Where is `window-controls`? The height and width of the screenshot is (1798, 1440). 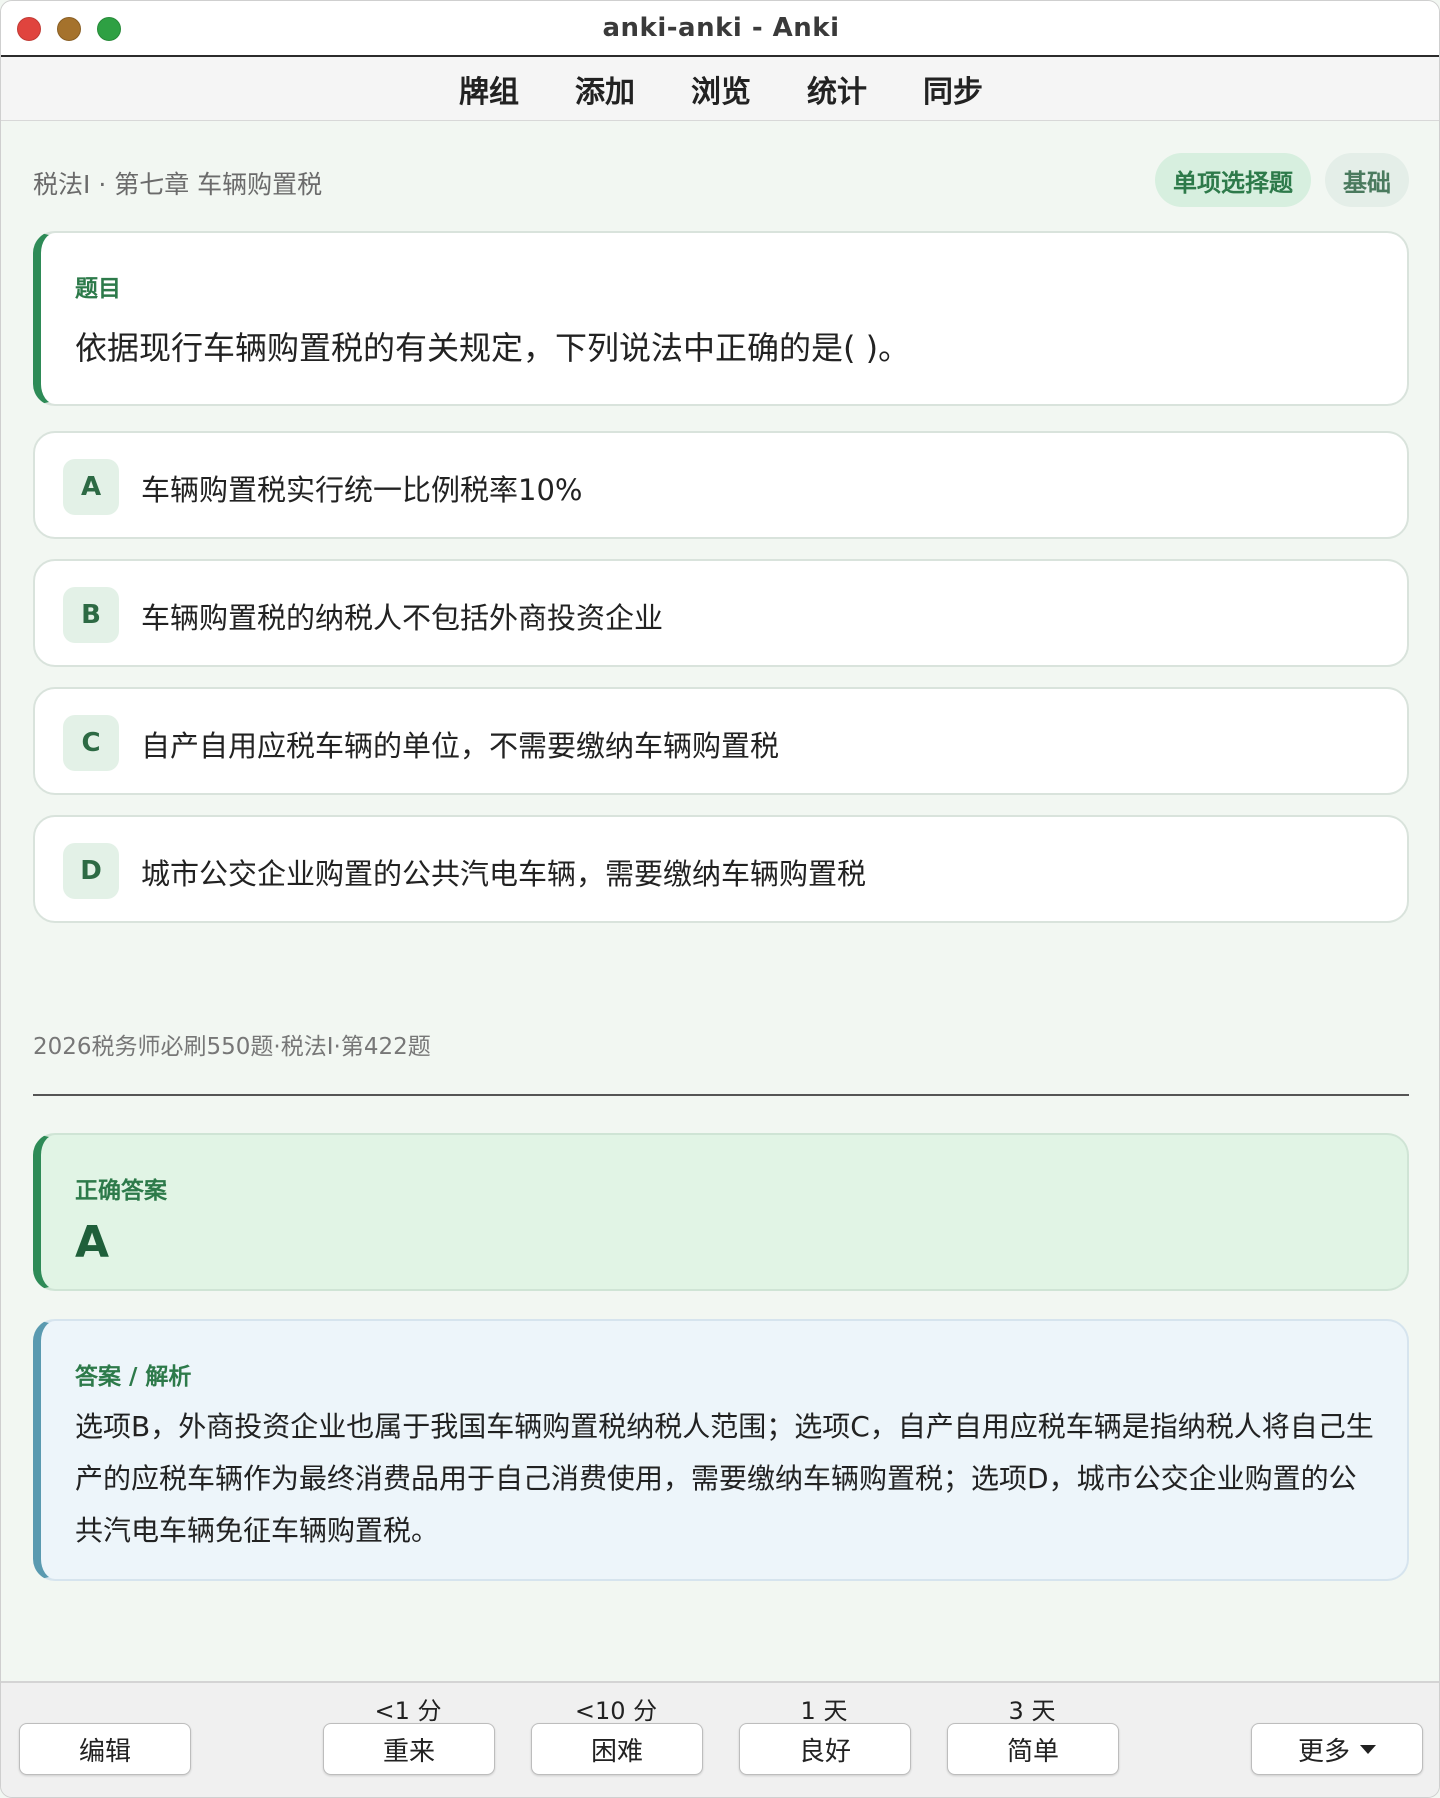 window-controls is located at coordinates (69, 29).